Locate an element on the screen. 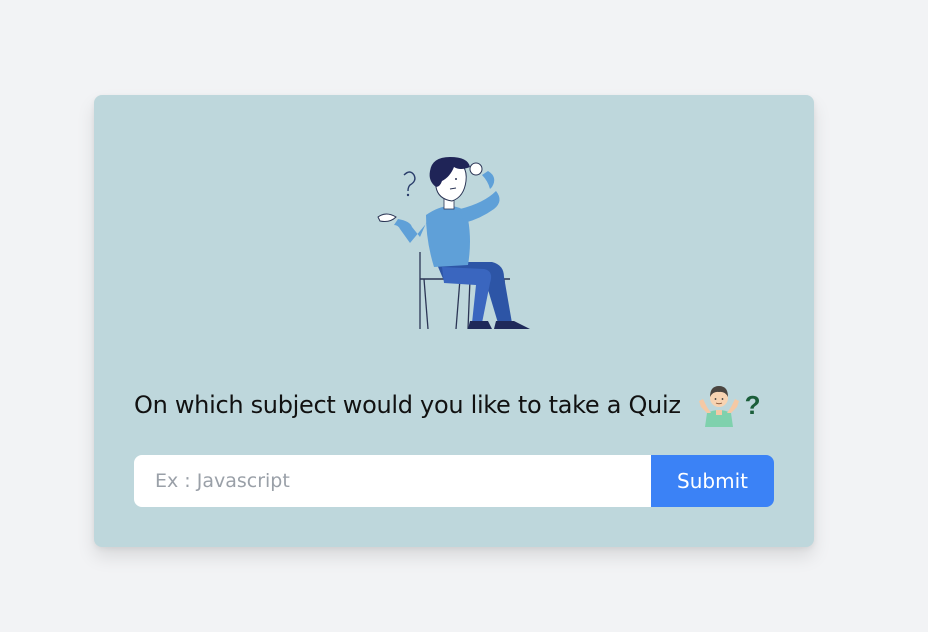 The width and height of the screenshot is (928, 632). person-shrugging-icon is located at coordinates (718, 406).